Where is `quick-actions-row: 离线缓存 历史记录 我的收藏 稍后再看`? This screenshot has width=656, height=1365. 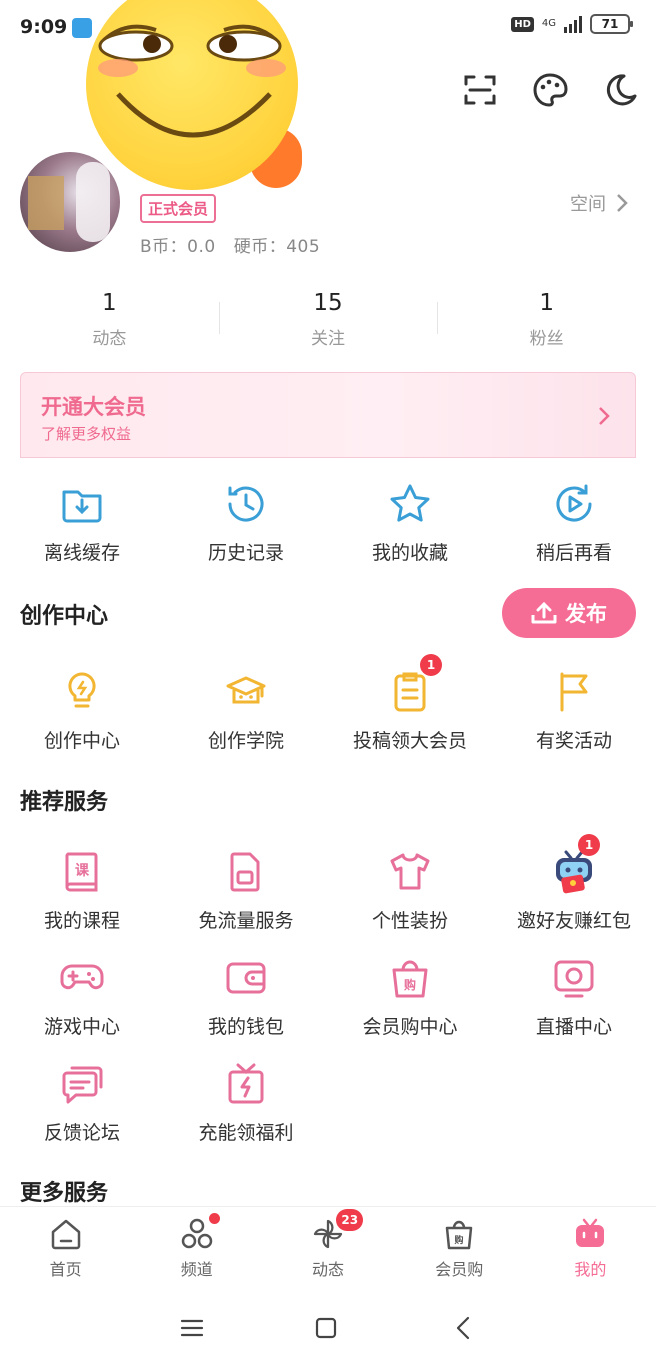
quick-actions-row: 离线缓存 历史记录 我的收藏 稍后再看 is located at coordinates (328, 522).